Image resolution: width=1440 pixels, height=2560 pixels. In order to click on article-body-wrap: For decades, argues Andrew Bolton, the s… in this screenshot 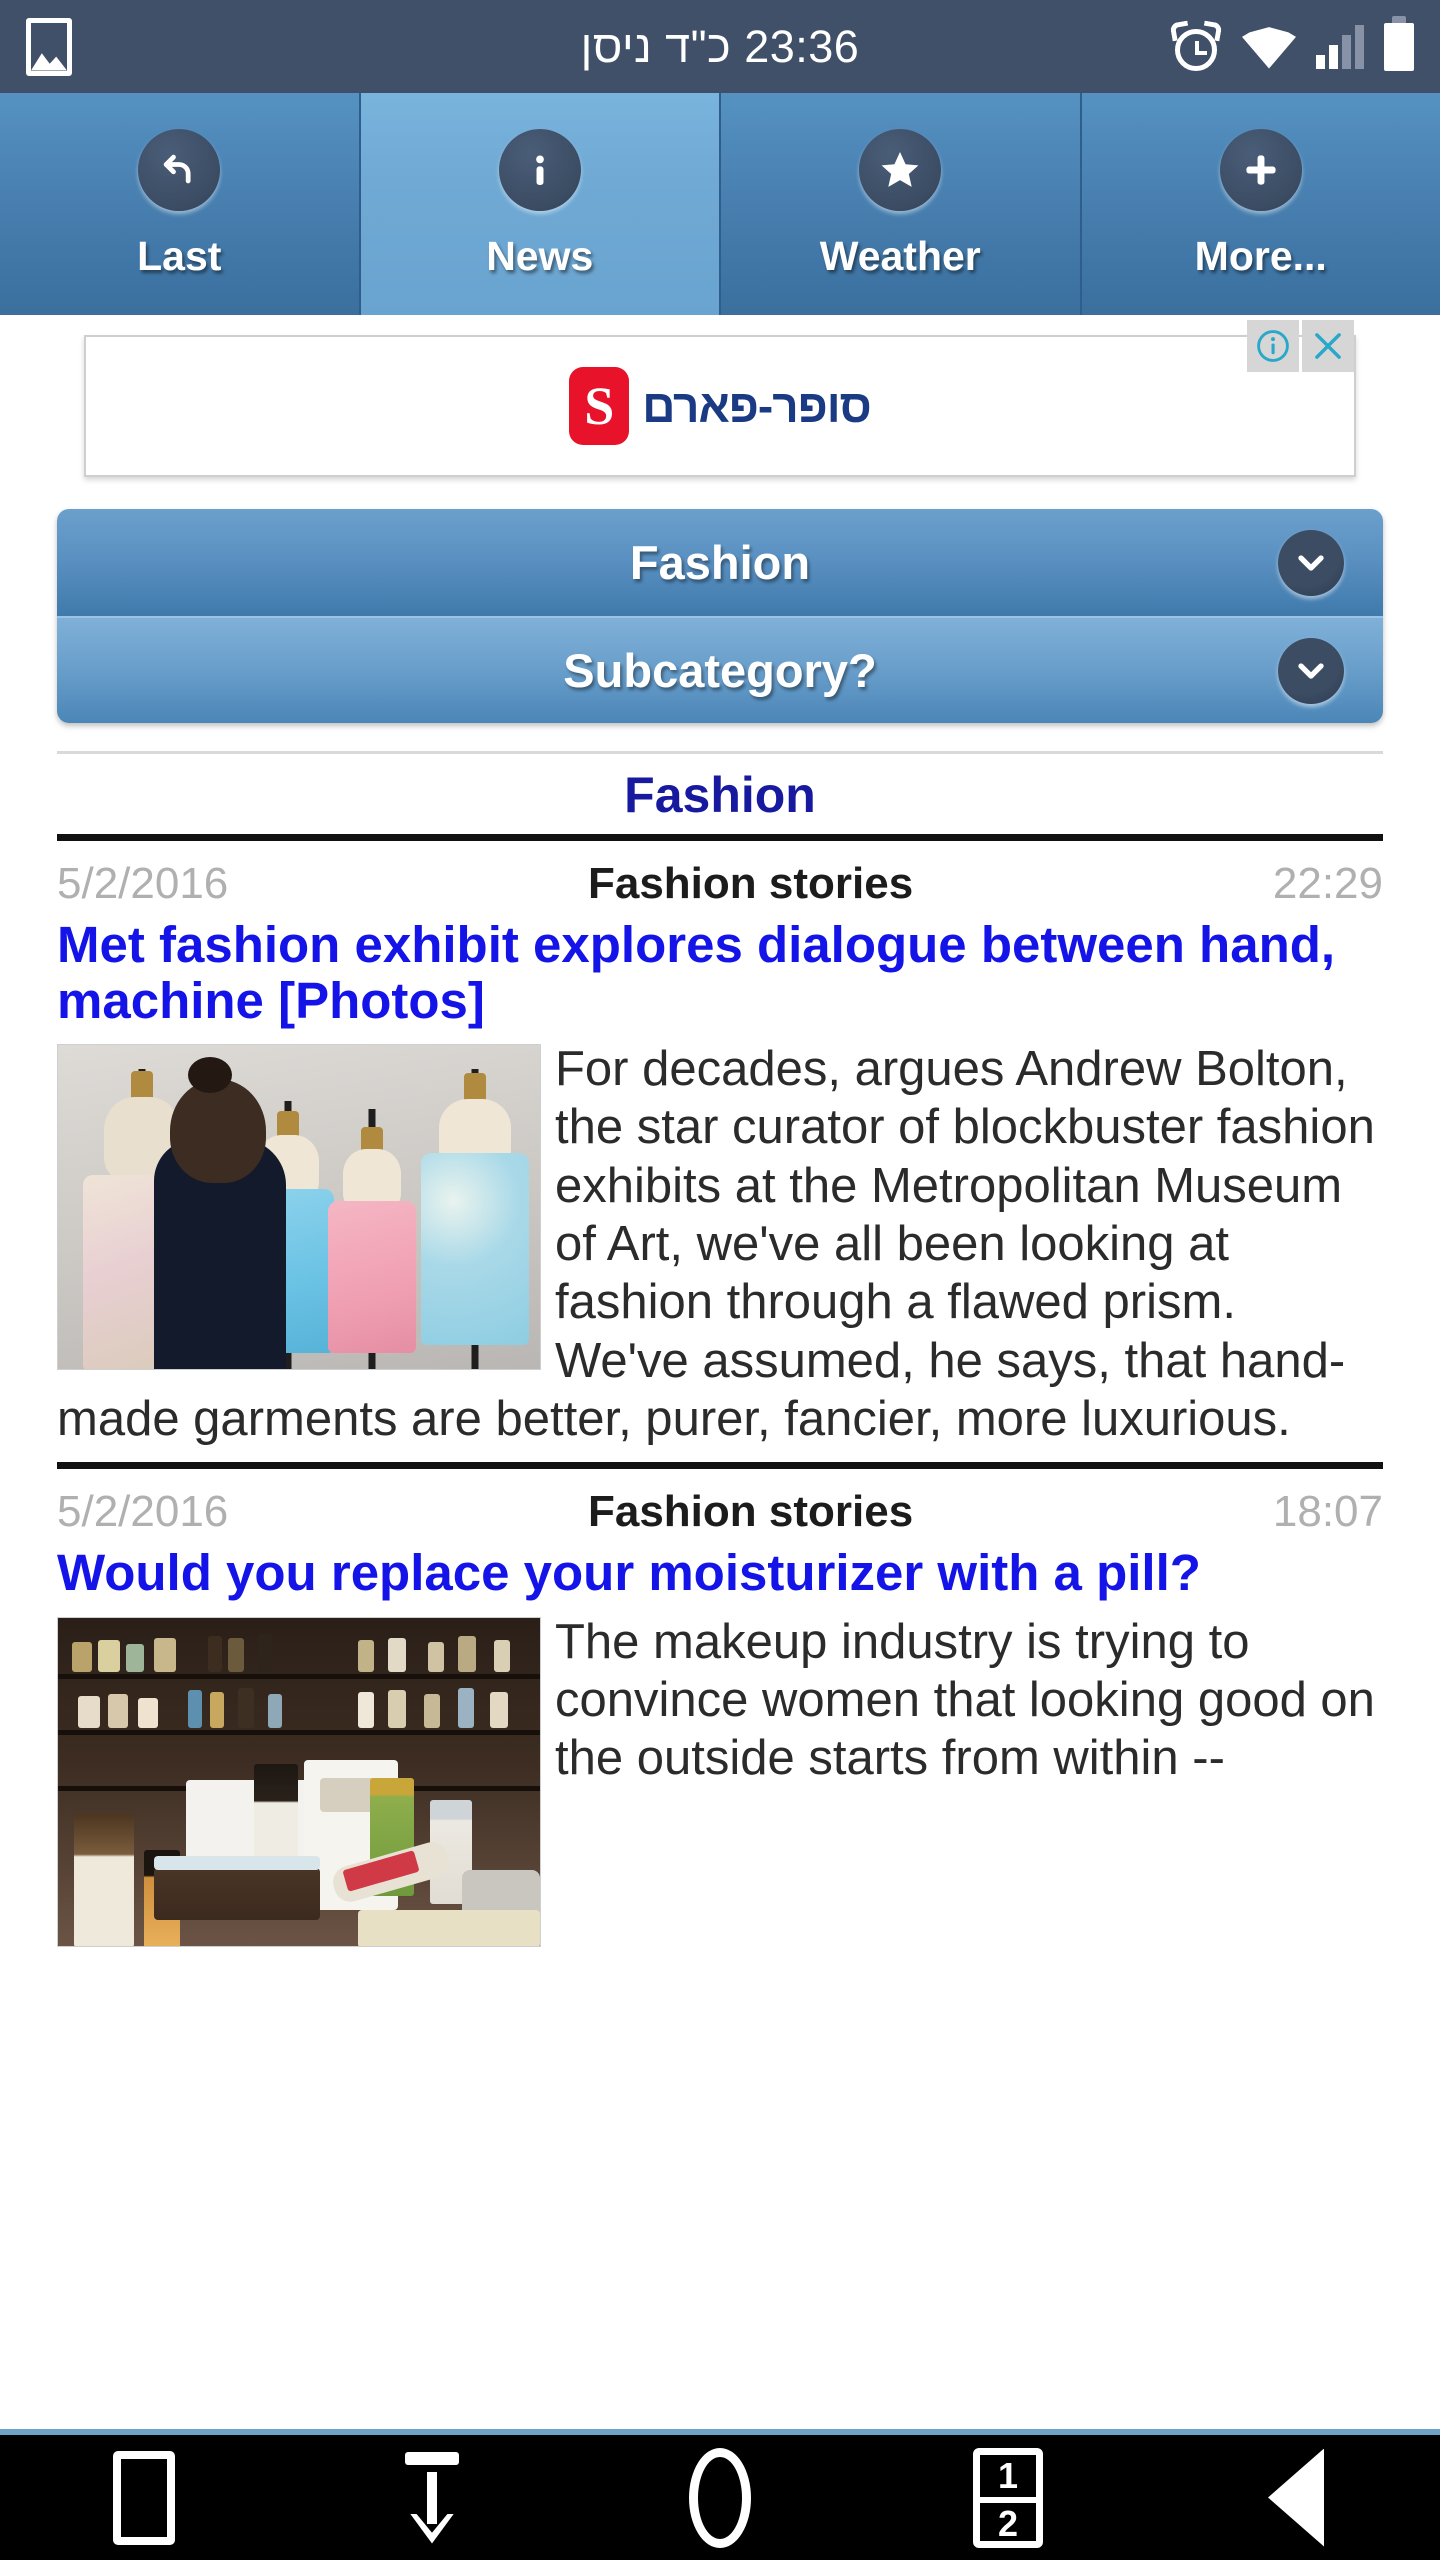, I will do `click(720, 1244)`.